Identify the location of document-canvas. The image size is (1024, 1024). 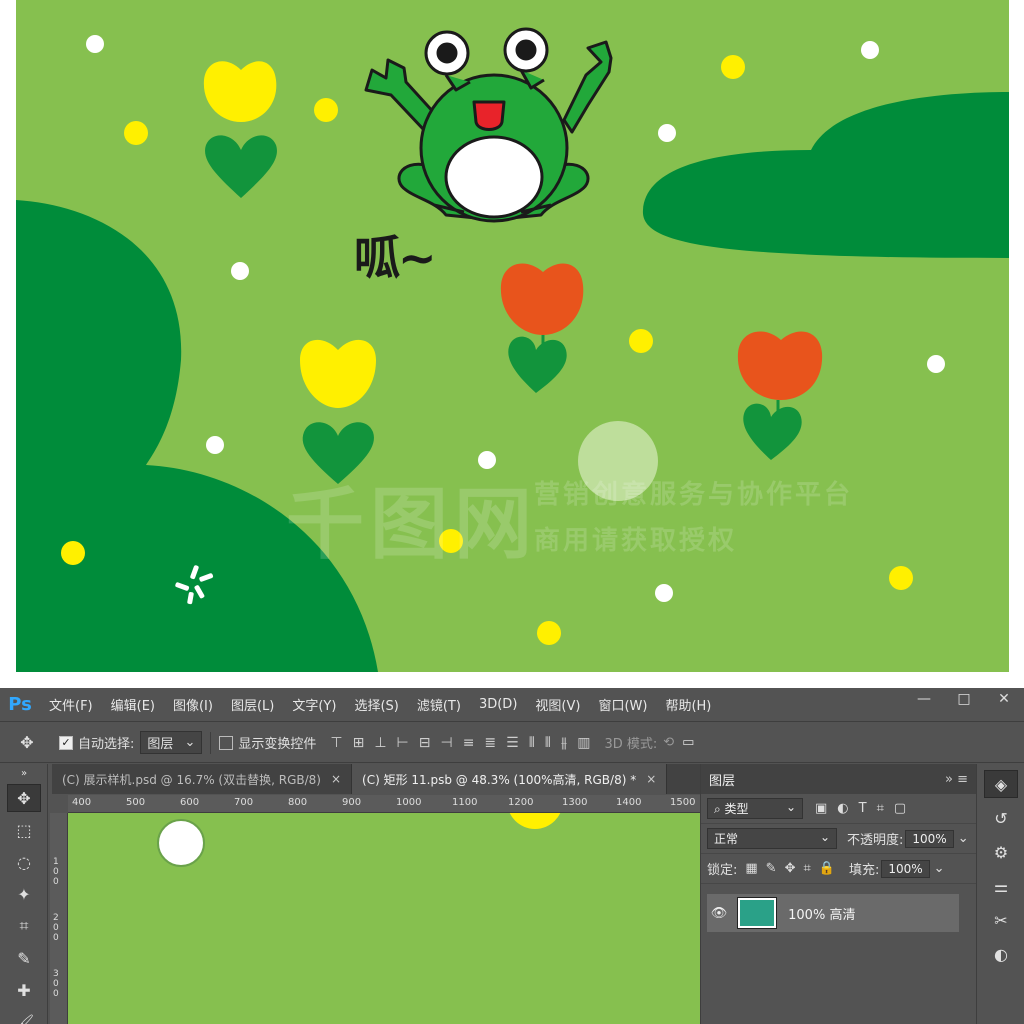
(384, 918).